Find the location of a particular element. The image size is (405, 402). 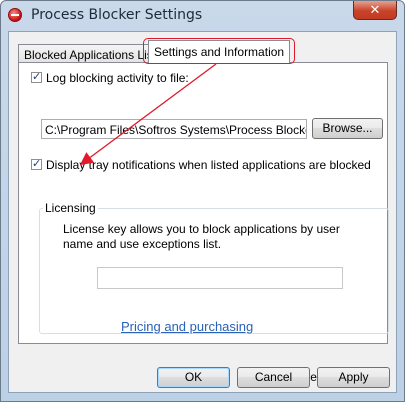

tab-blocked-applications: Blocked Applications List is located at coordinates (90, 53).